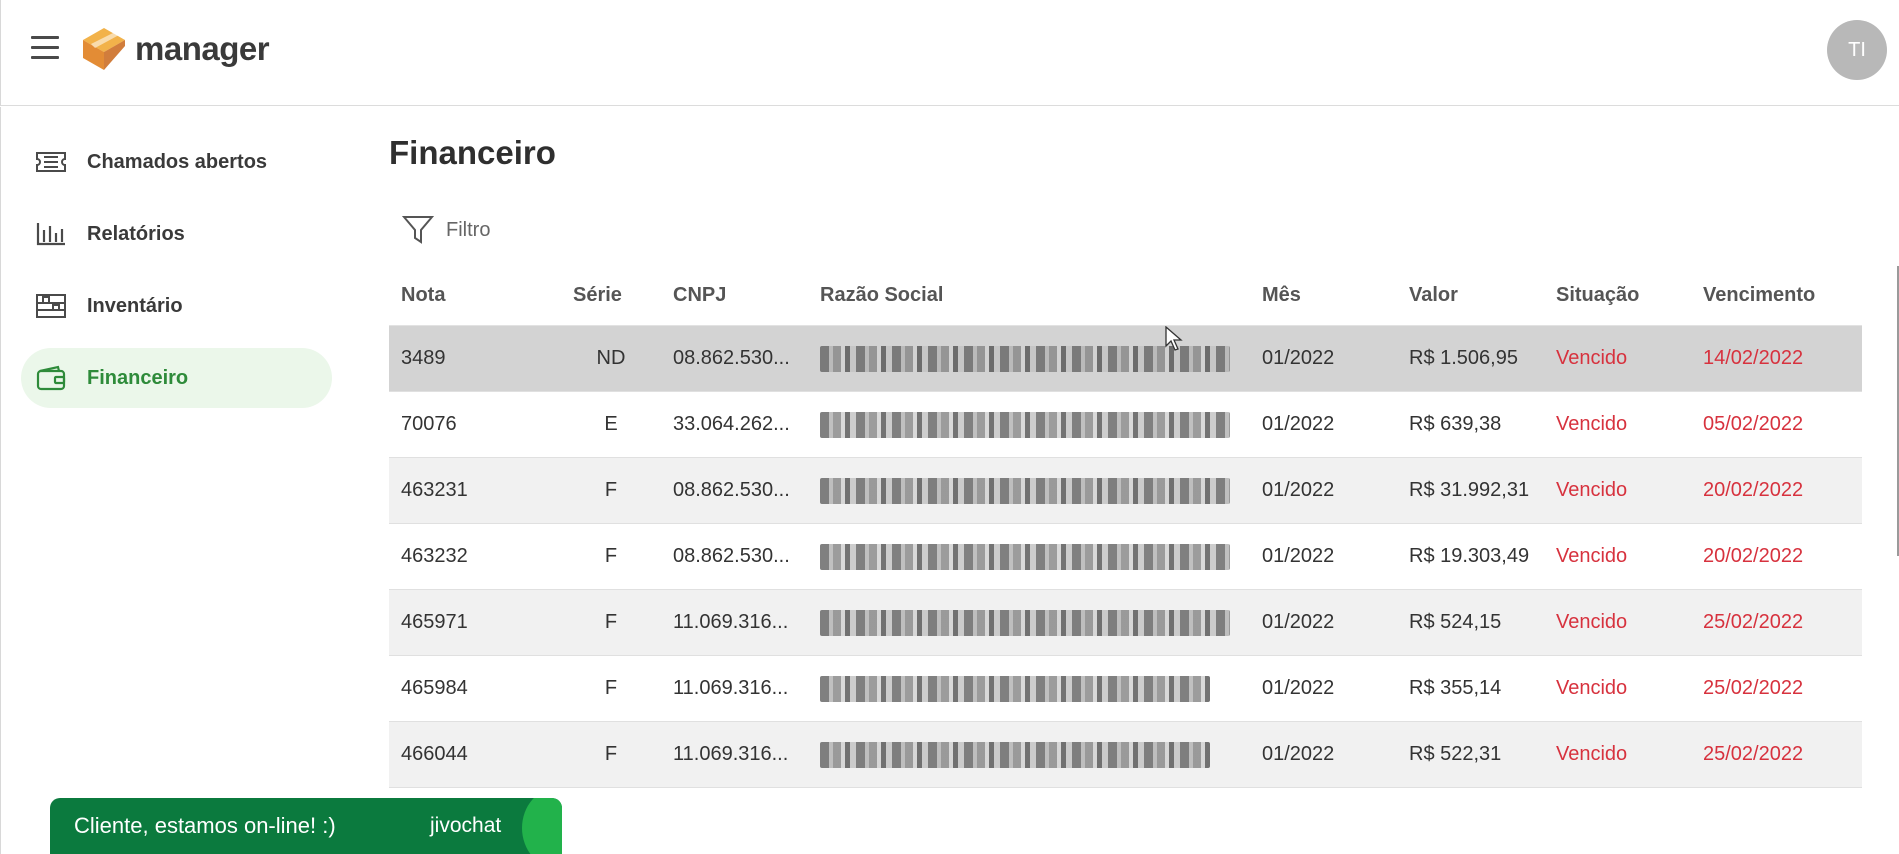 This screenshot has width=1899, height=854. What do you see at coordinates (45, 49) in the screenshot?
I see `hamburger-menu-icon` at bounding box center [45, 49].